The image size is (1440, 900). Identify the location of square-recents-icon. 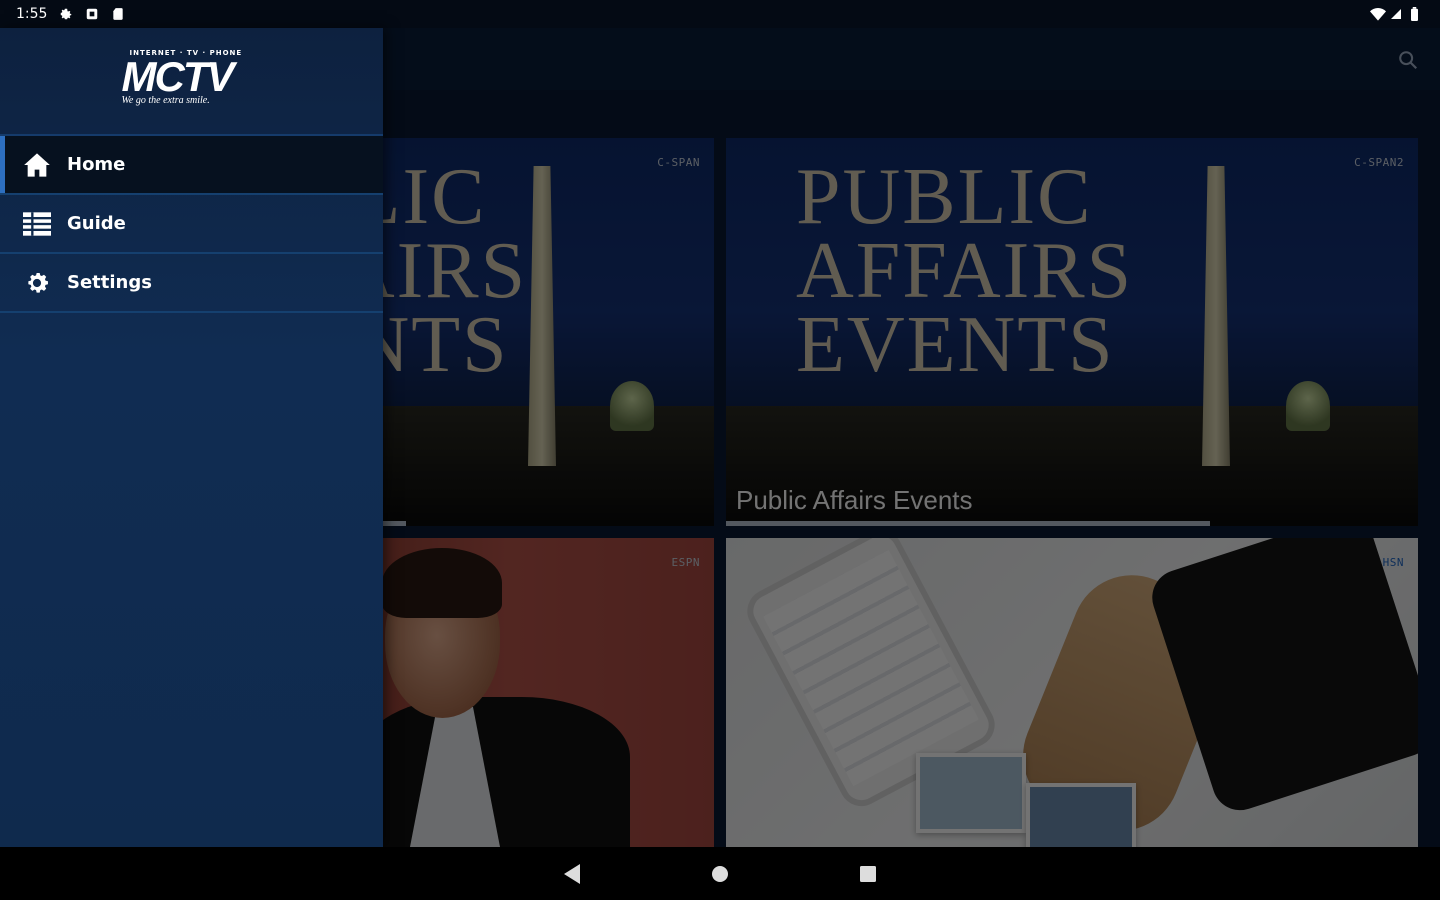
(868, 873).